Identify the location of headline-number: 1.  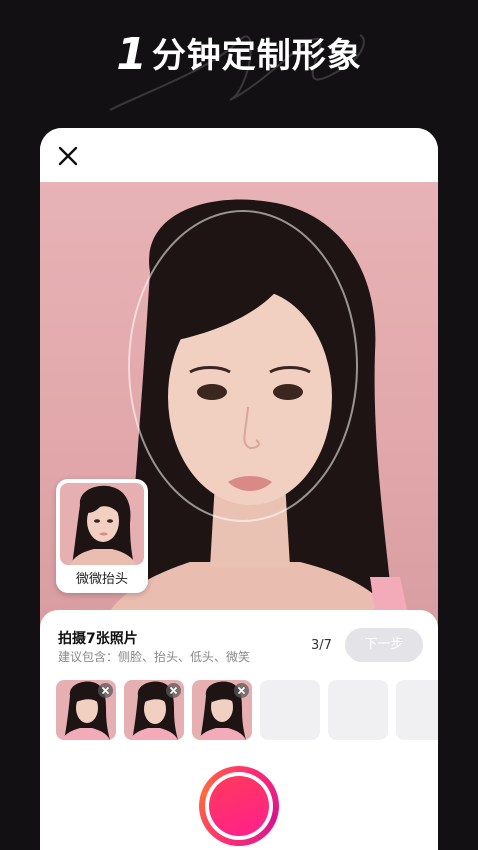
(132, 54).